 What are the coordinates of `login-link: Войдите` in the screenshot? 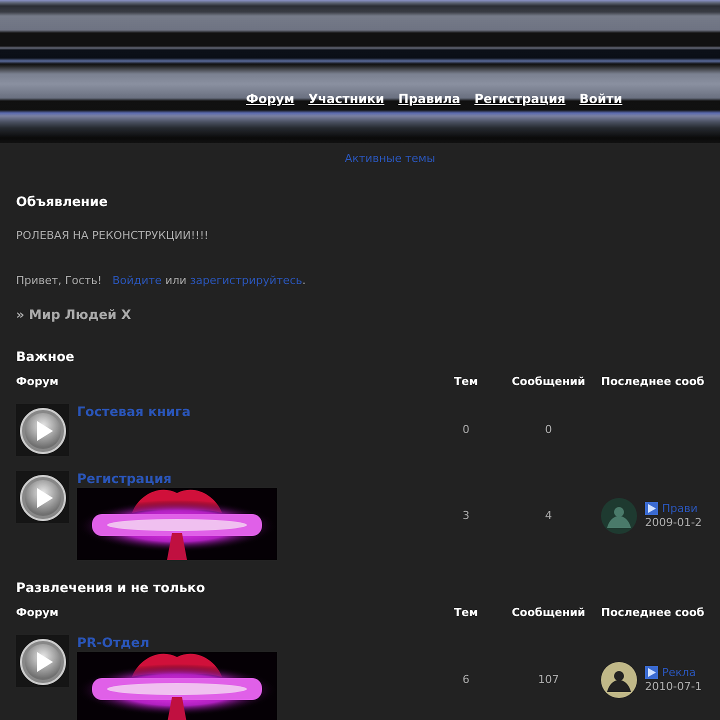 It's located at (137, 280).